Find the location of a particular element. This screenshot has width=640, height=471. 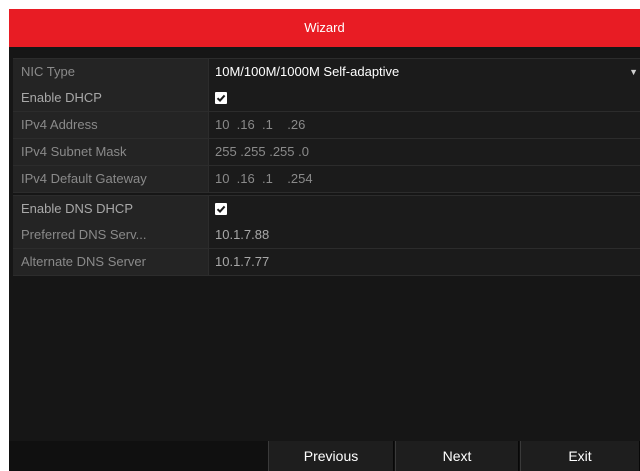

enable-dns-dhcp-label: Enable DNS DHCP is located at coordinates (111, 209).